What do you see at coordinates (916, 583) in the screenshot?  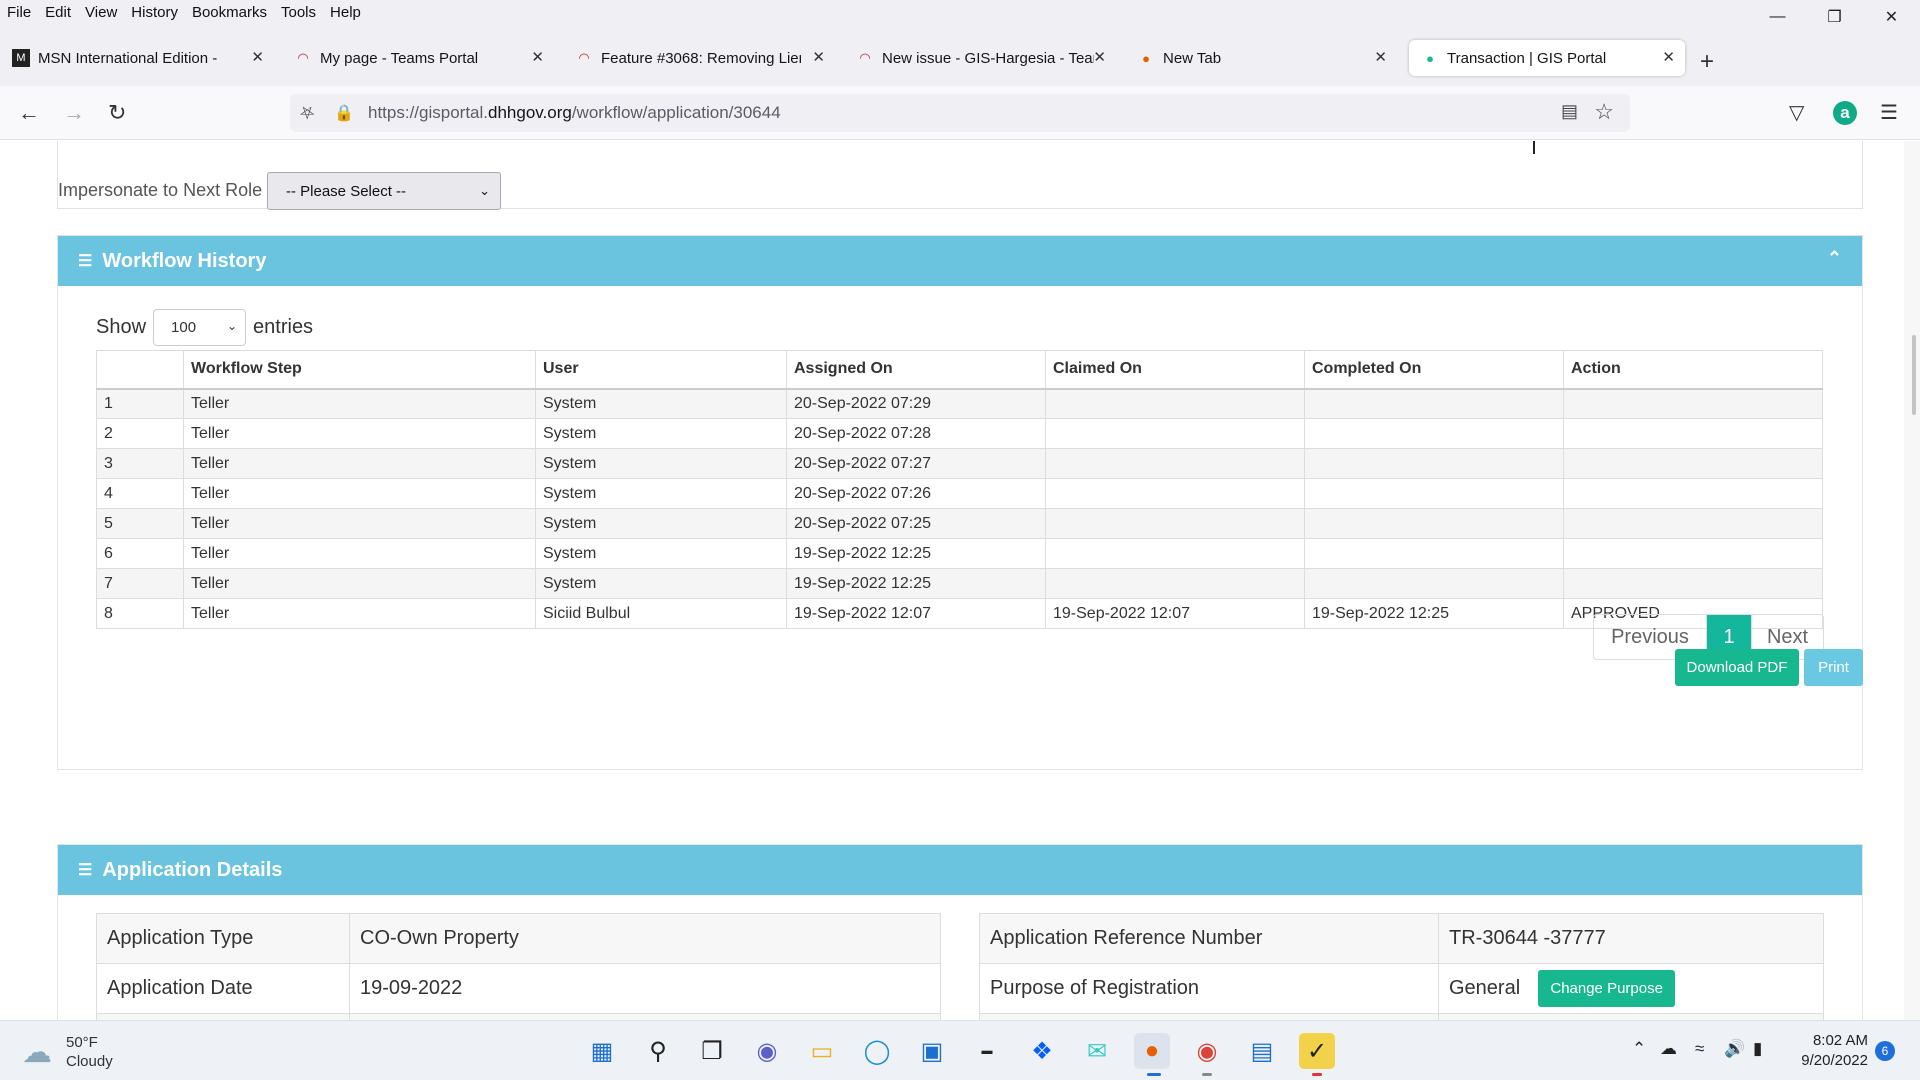 I see `cell-assigned-on: 19-Sep-2022 12:25` at bounding box center [916, 583].